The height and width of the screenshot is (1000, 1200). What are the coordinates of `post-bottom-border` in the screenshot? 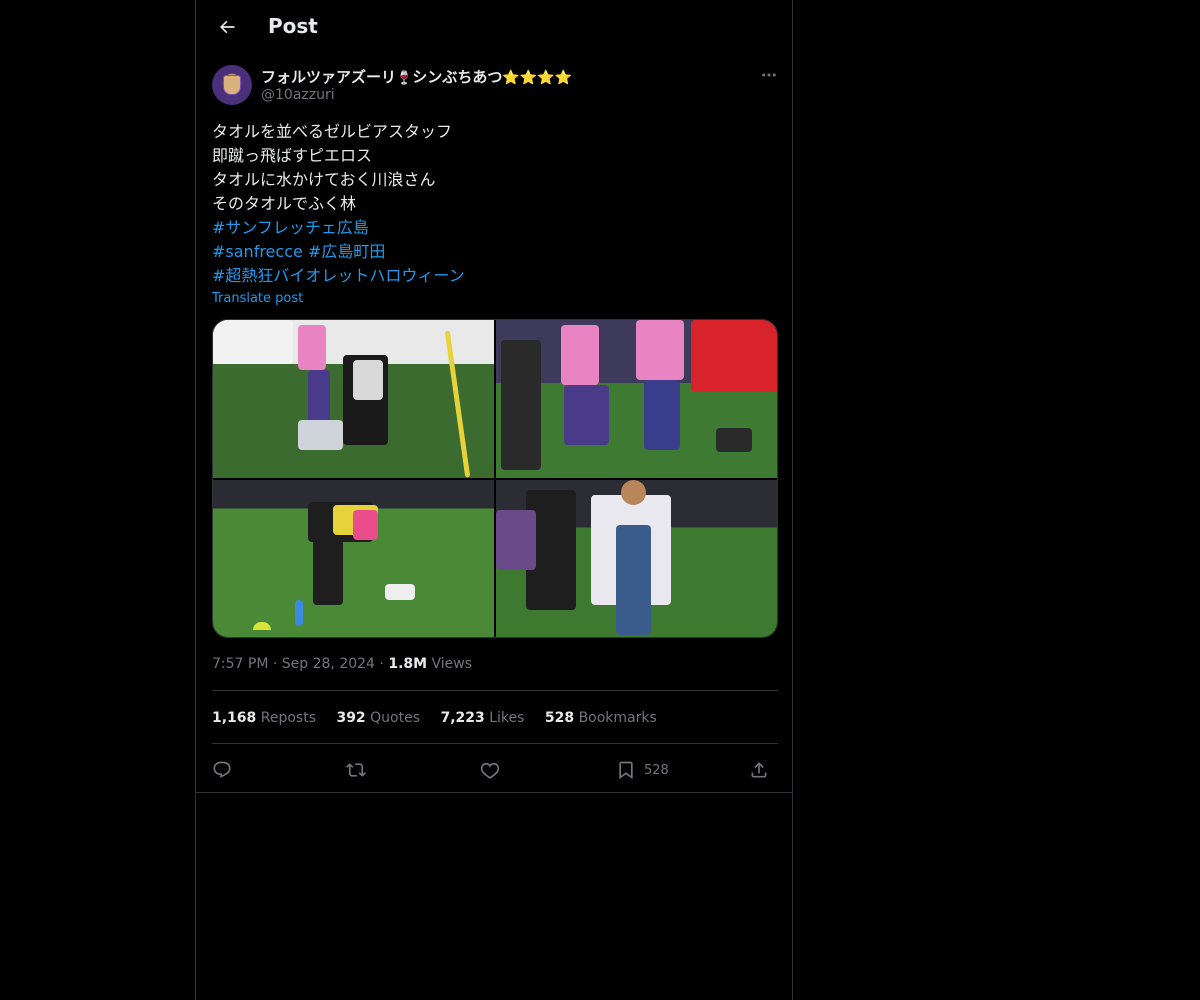 It's located at (494, 792).